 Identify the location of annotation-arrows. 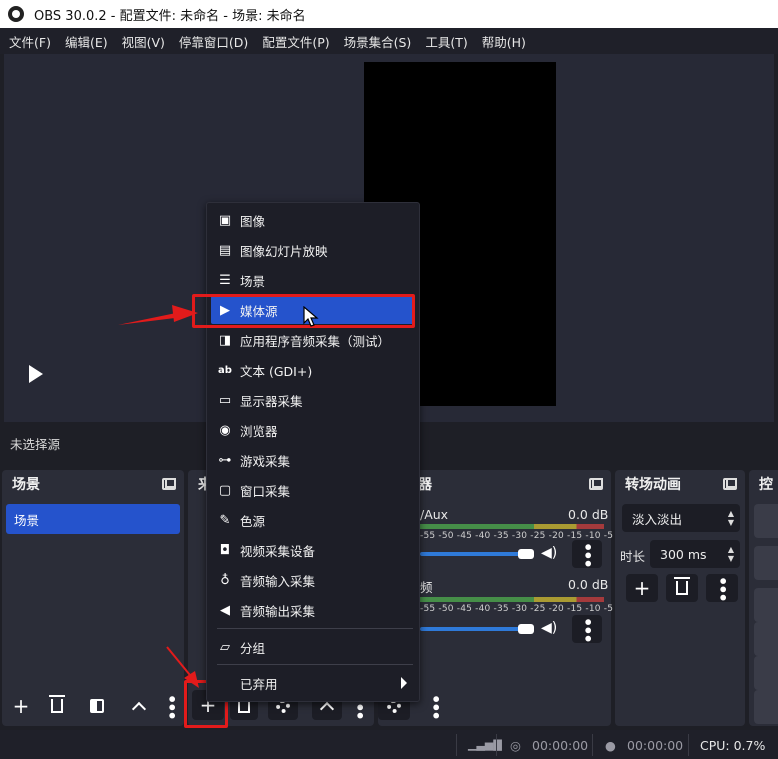
(158, 496).